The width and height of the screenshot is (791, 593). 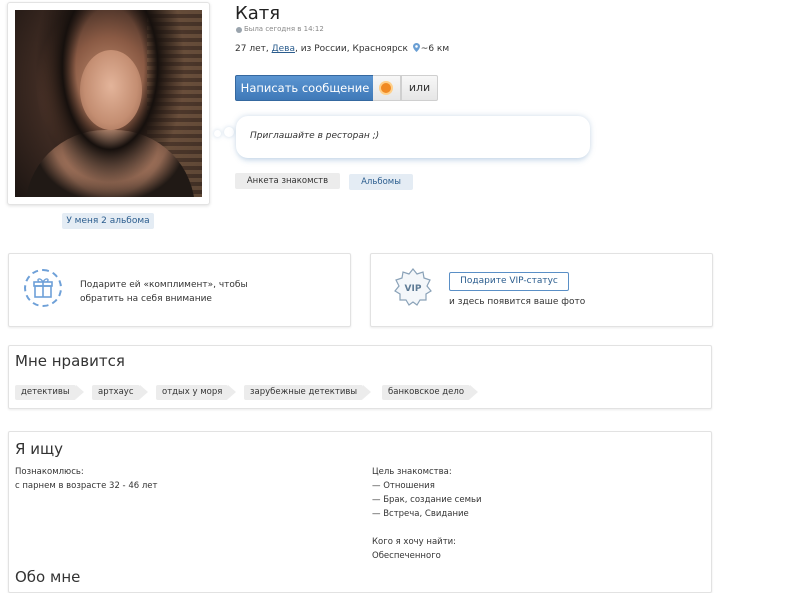 I want to click on gift-box-icon, so click(x=43, y=288).